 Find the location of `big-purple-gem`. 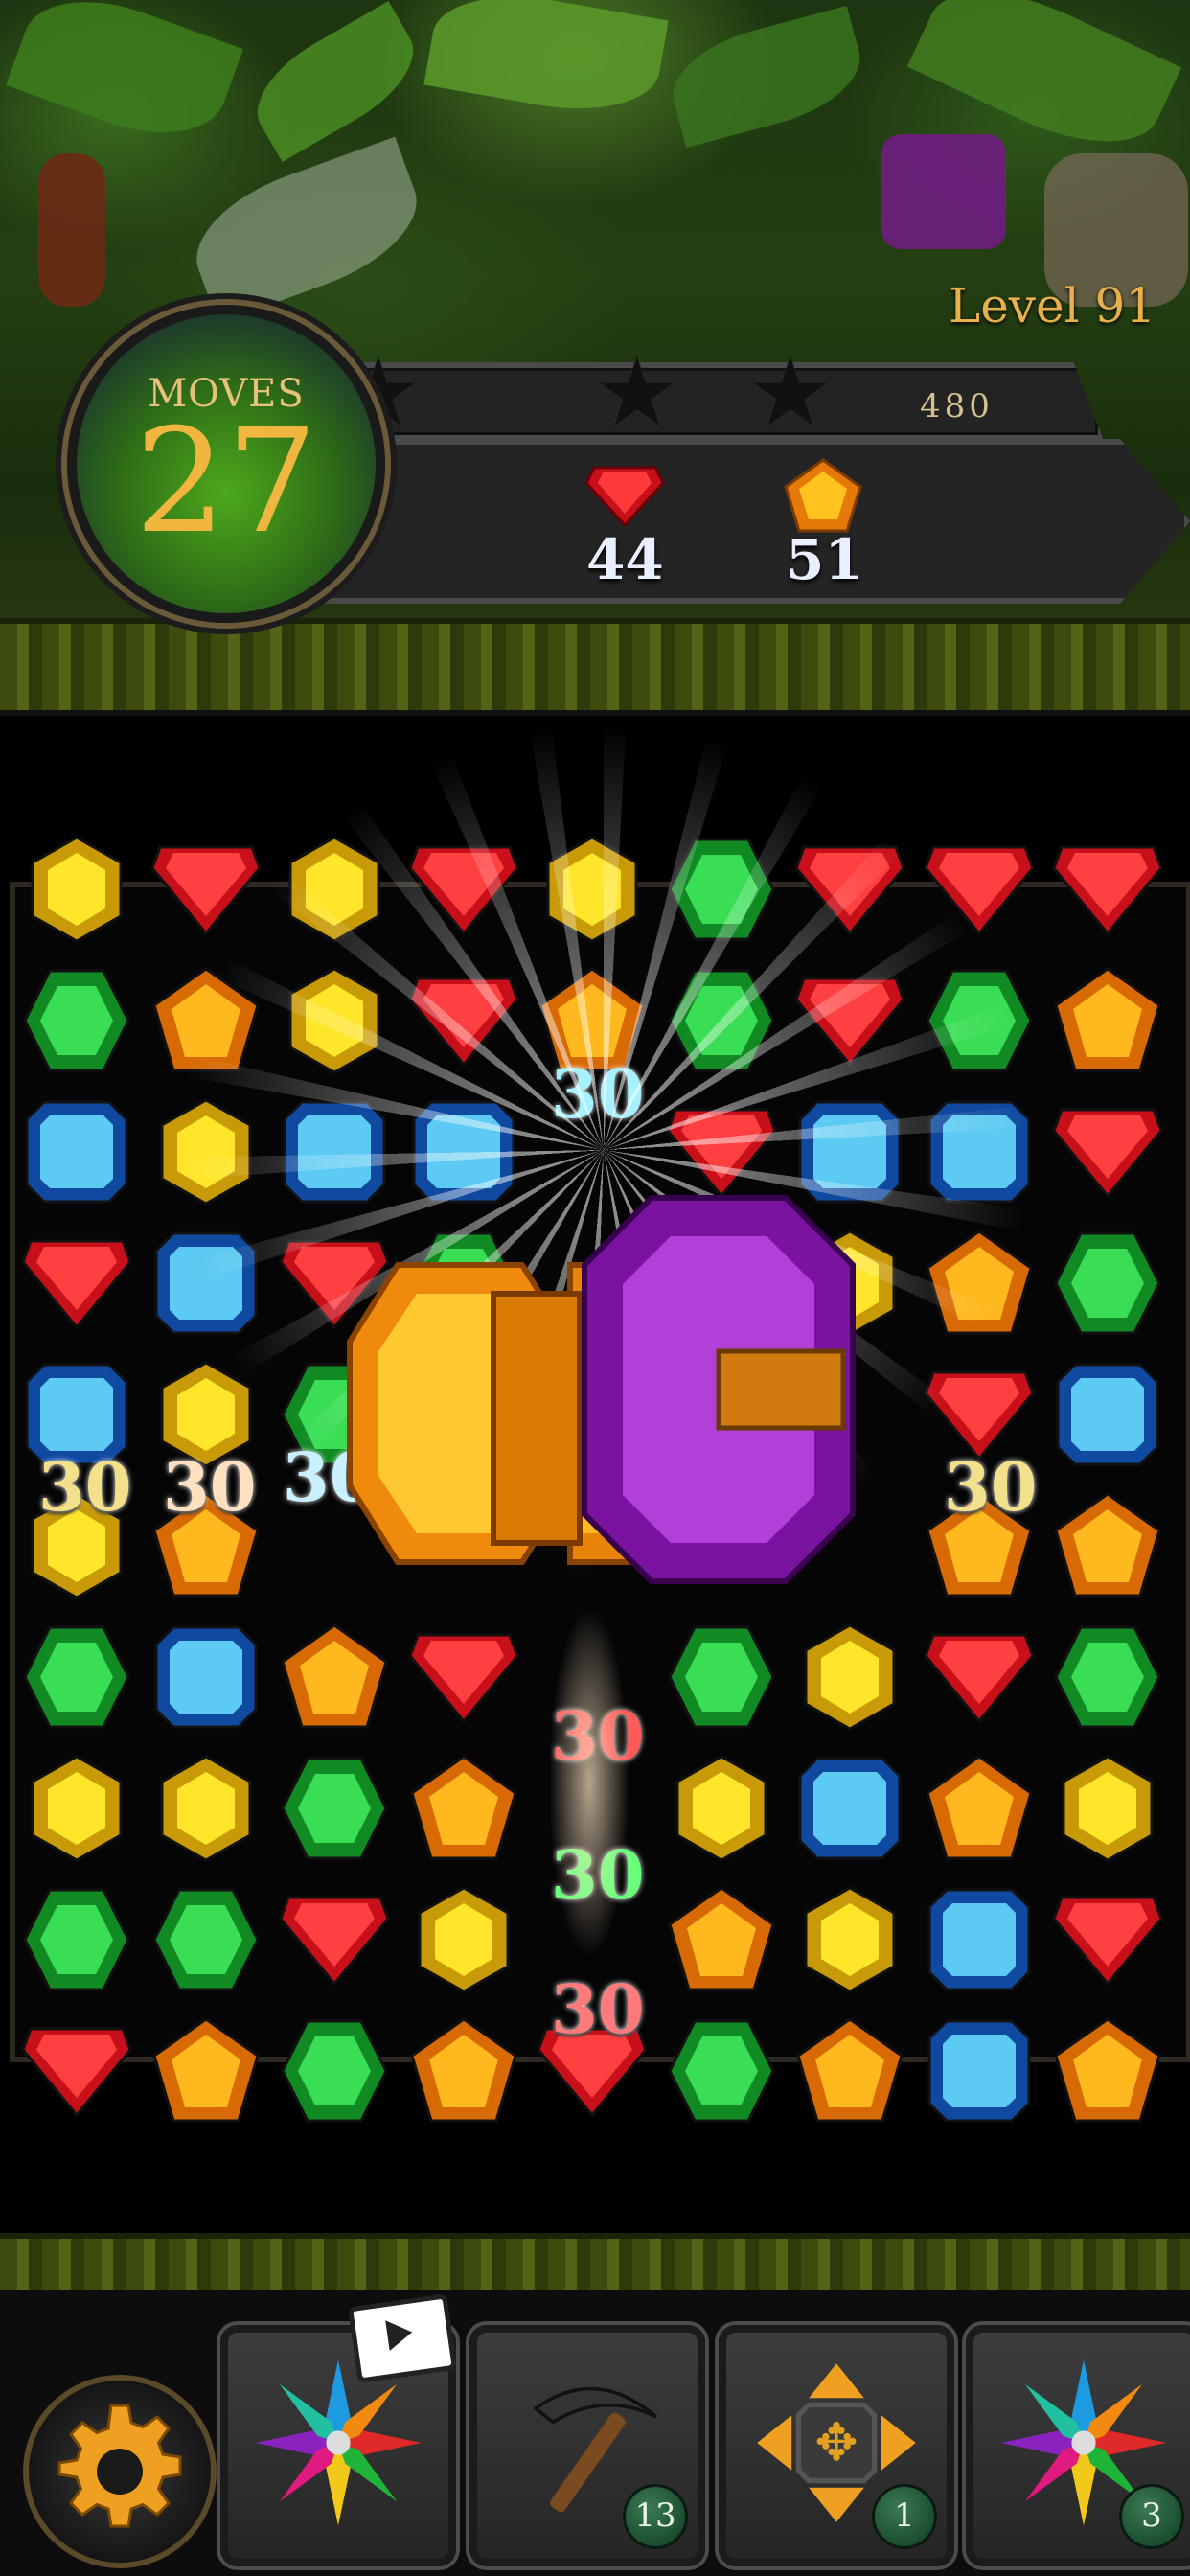

big-purple-gem is located at coordinates (719, 1389).